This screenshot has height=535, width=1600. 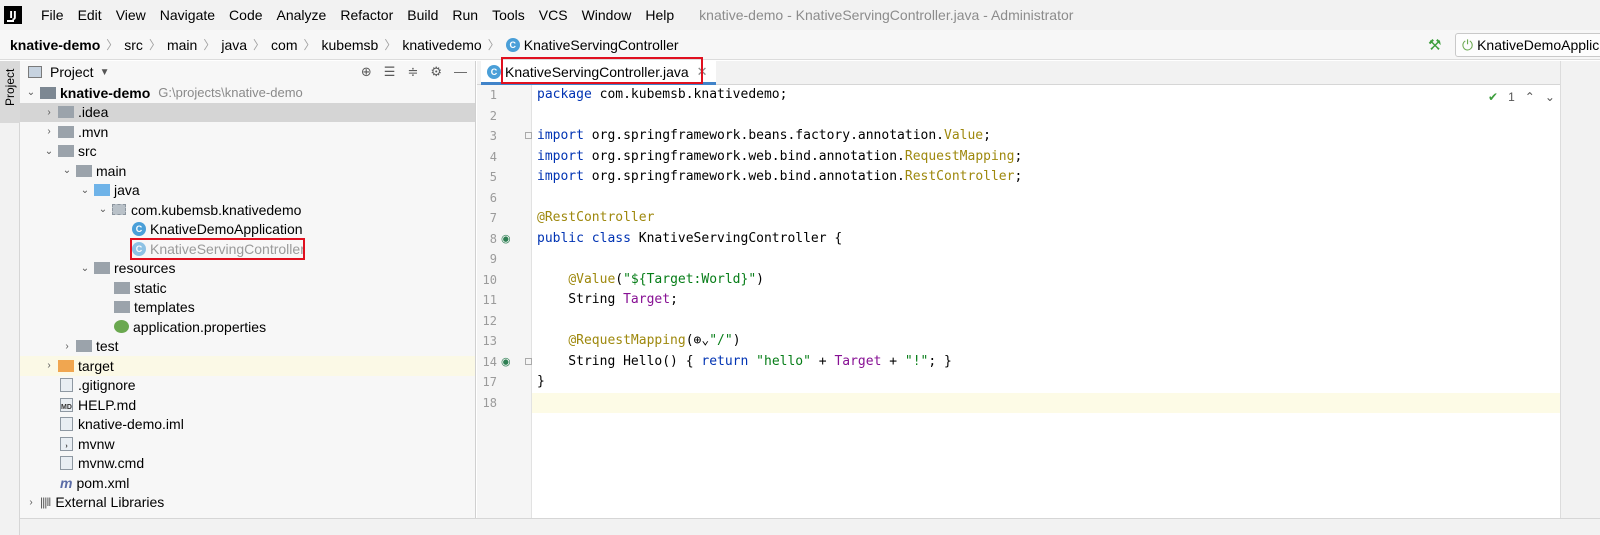 What do you see at coordinates (247, 249) in the screenshot?
I see `tree-node-serving-controller: C KnativeServingController` at bounding box center [247, 249].